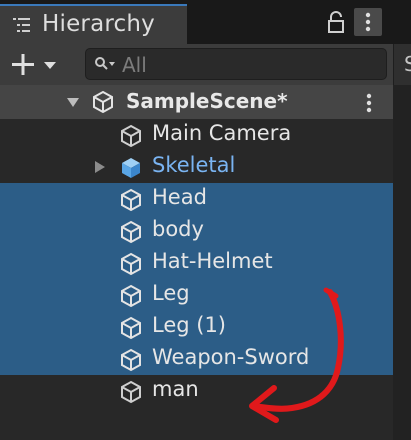  I want to click on scene-header: SampleScene*, so click(196, 102).